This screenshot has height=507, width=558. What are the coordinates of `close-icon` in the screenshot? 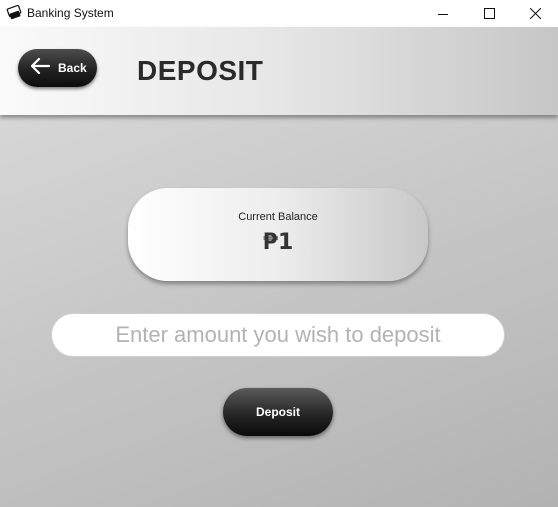 It's located at (535, 13).